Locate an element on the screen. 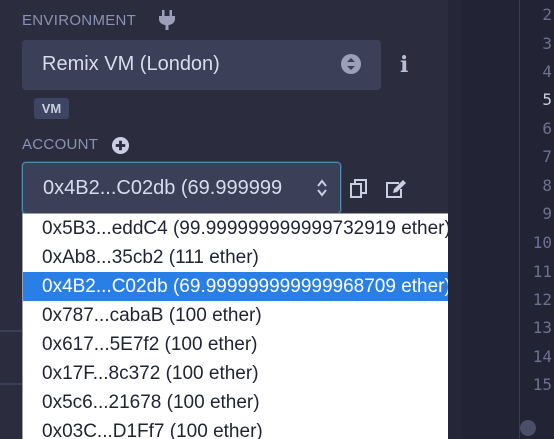  line-number: 4 is located at coordinates (547, 71).